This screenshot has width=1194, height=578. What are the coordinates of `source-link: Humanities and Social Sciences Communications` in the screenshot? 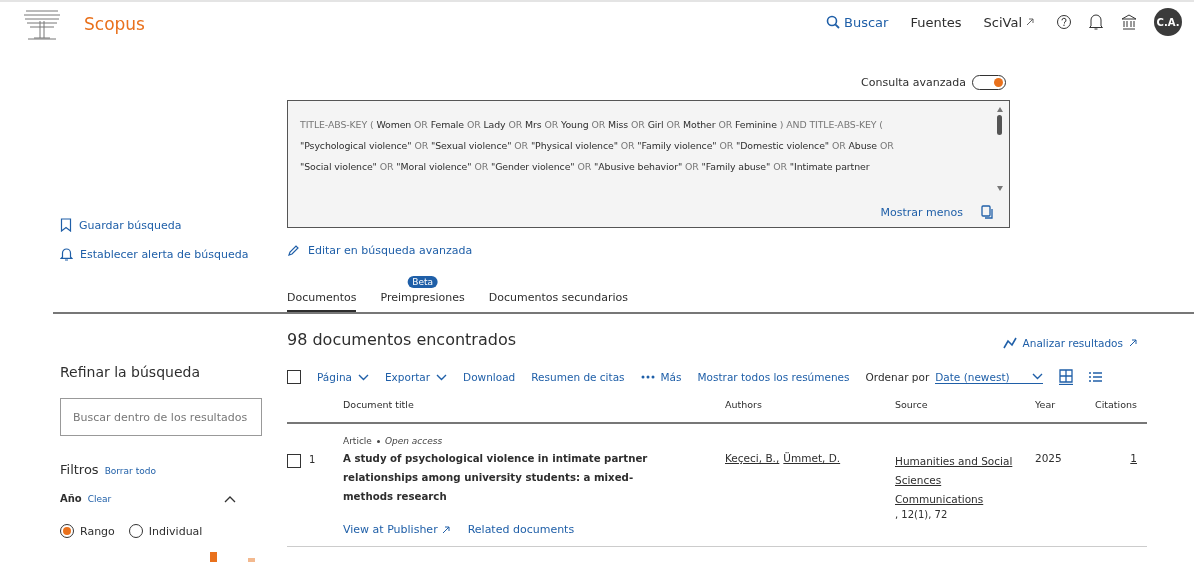 It's located at (957, 480).